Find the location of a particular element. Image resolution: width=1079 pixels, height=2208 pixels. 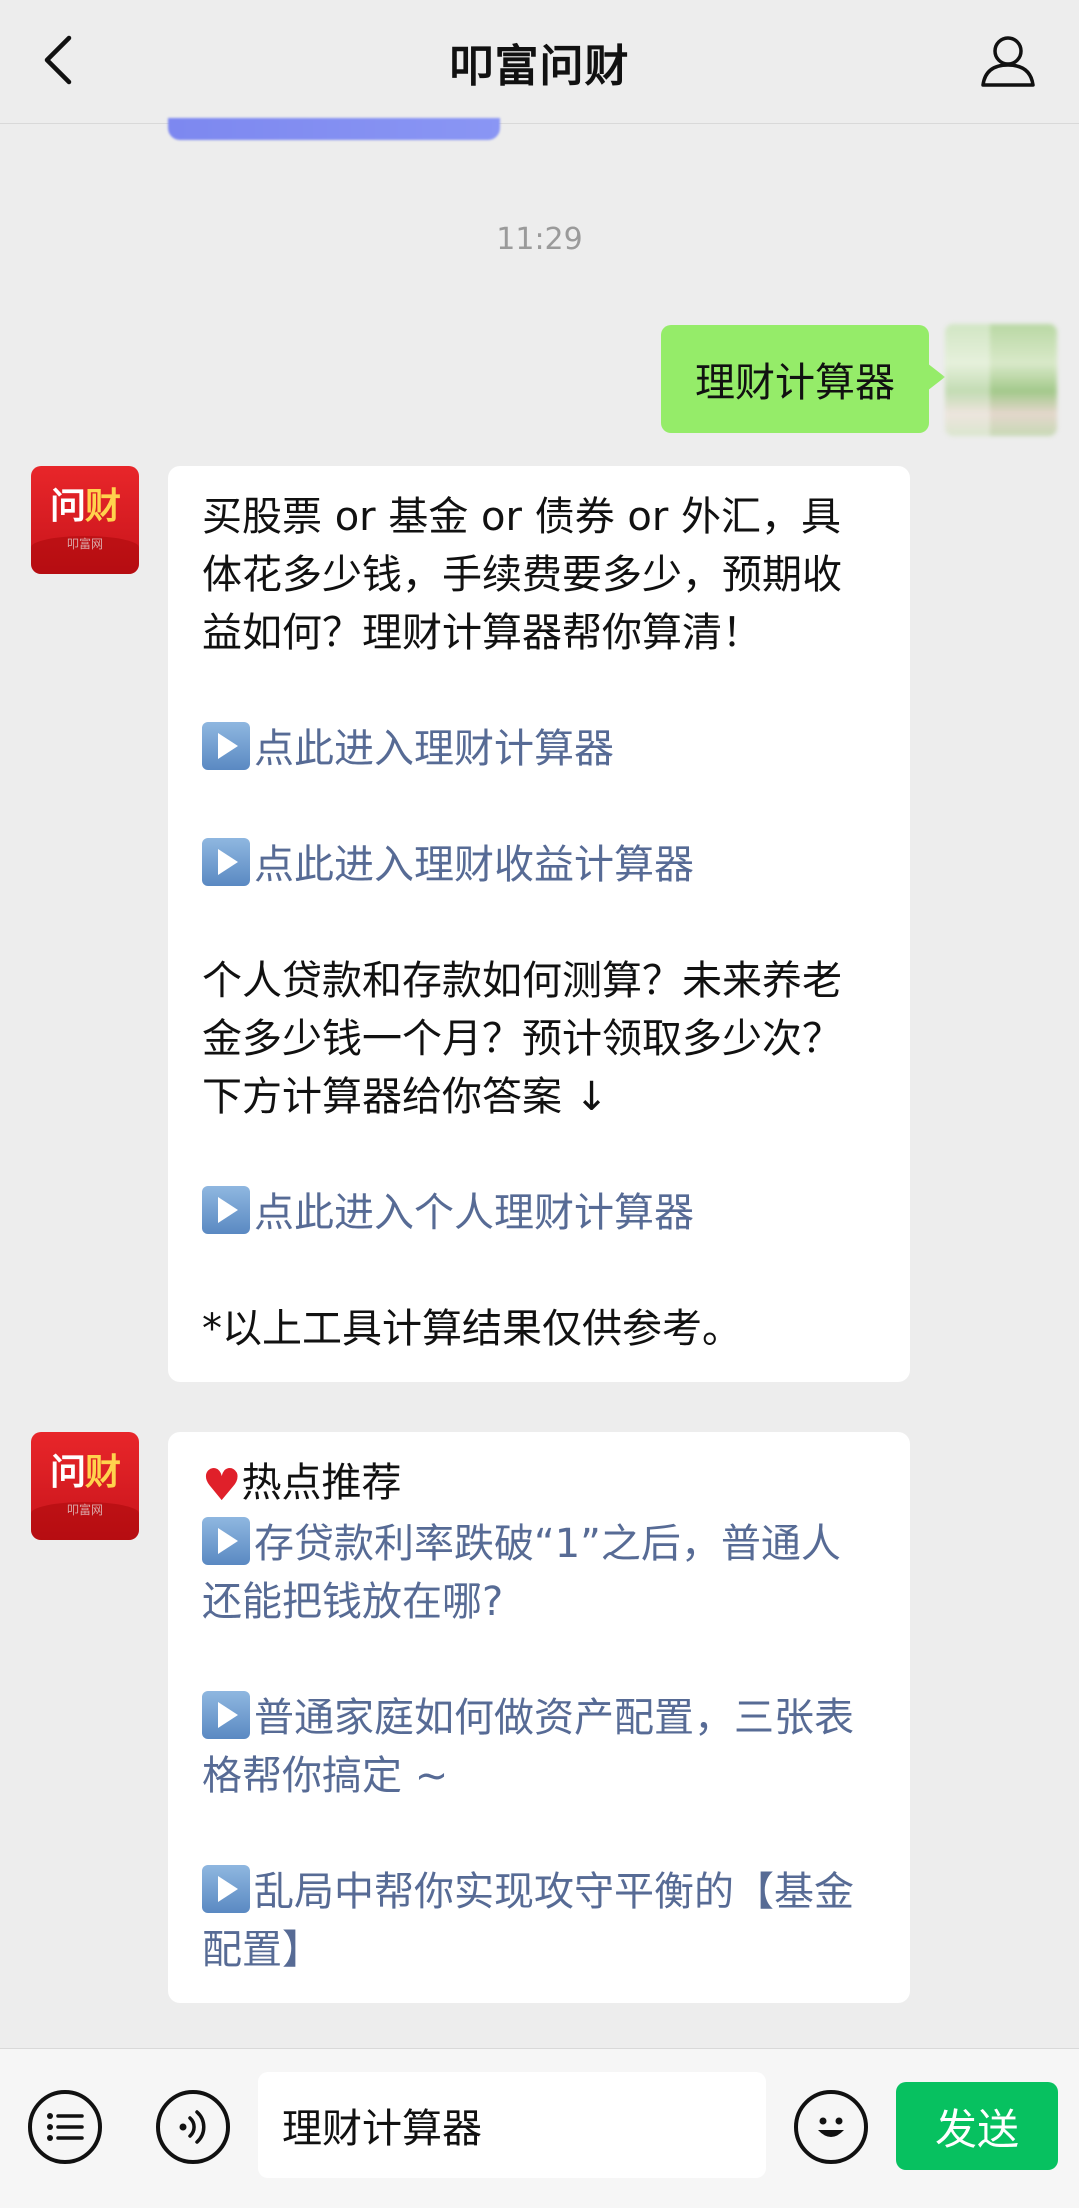

personal-calculator-link: 点此进入个人理财计算器 is located at coordinates (539, 1213).